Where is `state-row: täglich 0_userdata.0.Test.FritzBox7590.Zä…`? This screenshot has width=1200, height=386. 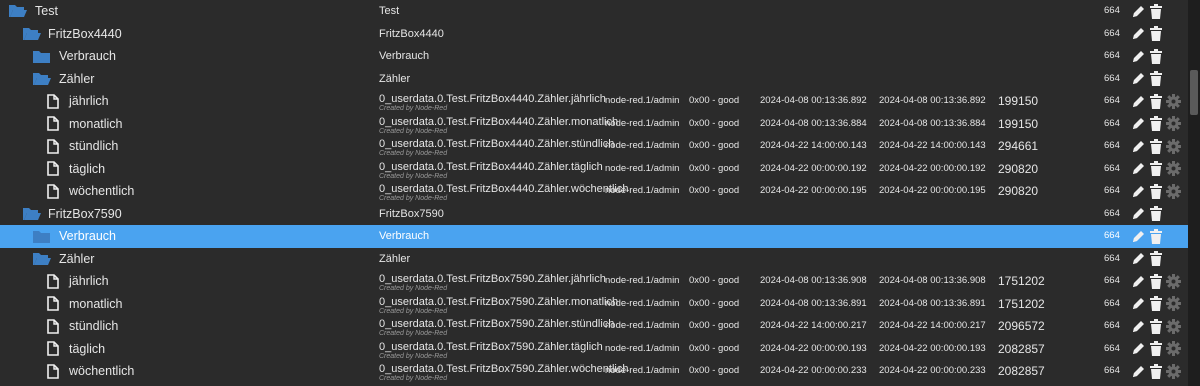
state-row: täglich 0_userdata.0.Test.FritzBox7590.Zä… is located at coordinates (594, 349).